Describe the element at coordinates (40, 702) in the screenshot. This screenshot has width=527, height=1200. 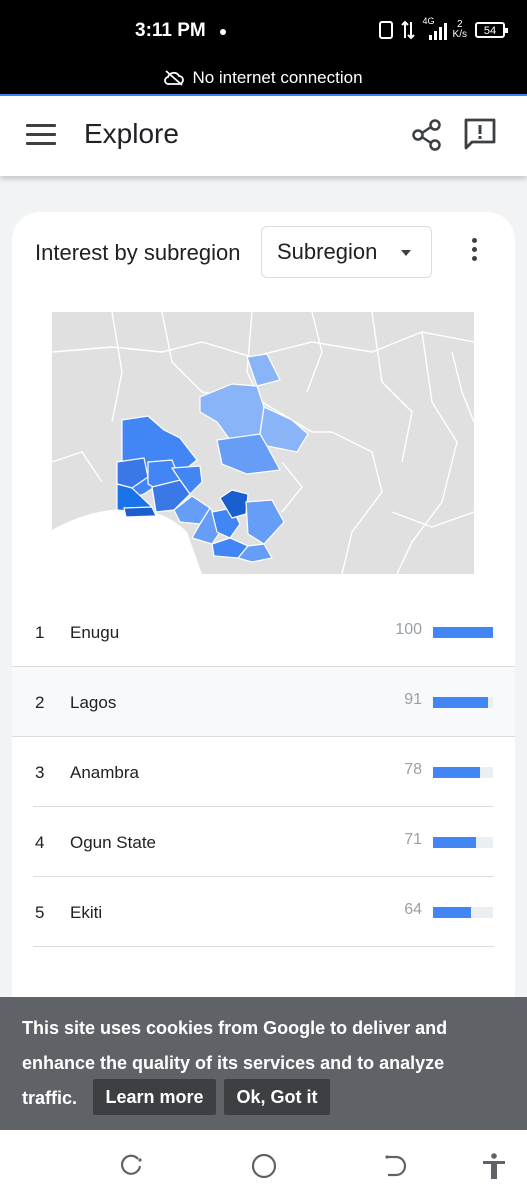
I see `ranking-rank: 2` at that location.